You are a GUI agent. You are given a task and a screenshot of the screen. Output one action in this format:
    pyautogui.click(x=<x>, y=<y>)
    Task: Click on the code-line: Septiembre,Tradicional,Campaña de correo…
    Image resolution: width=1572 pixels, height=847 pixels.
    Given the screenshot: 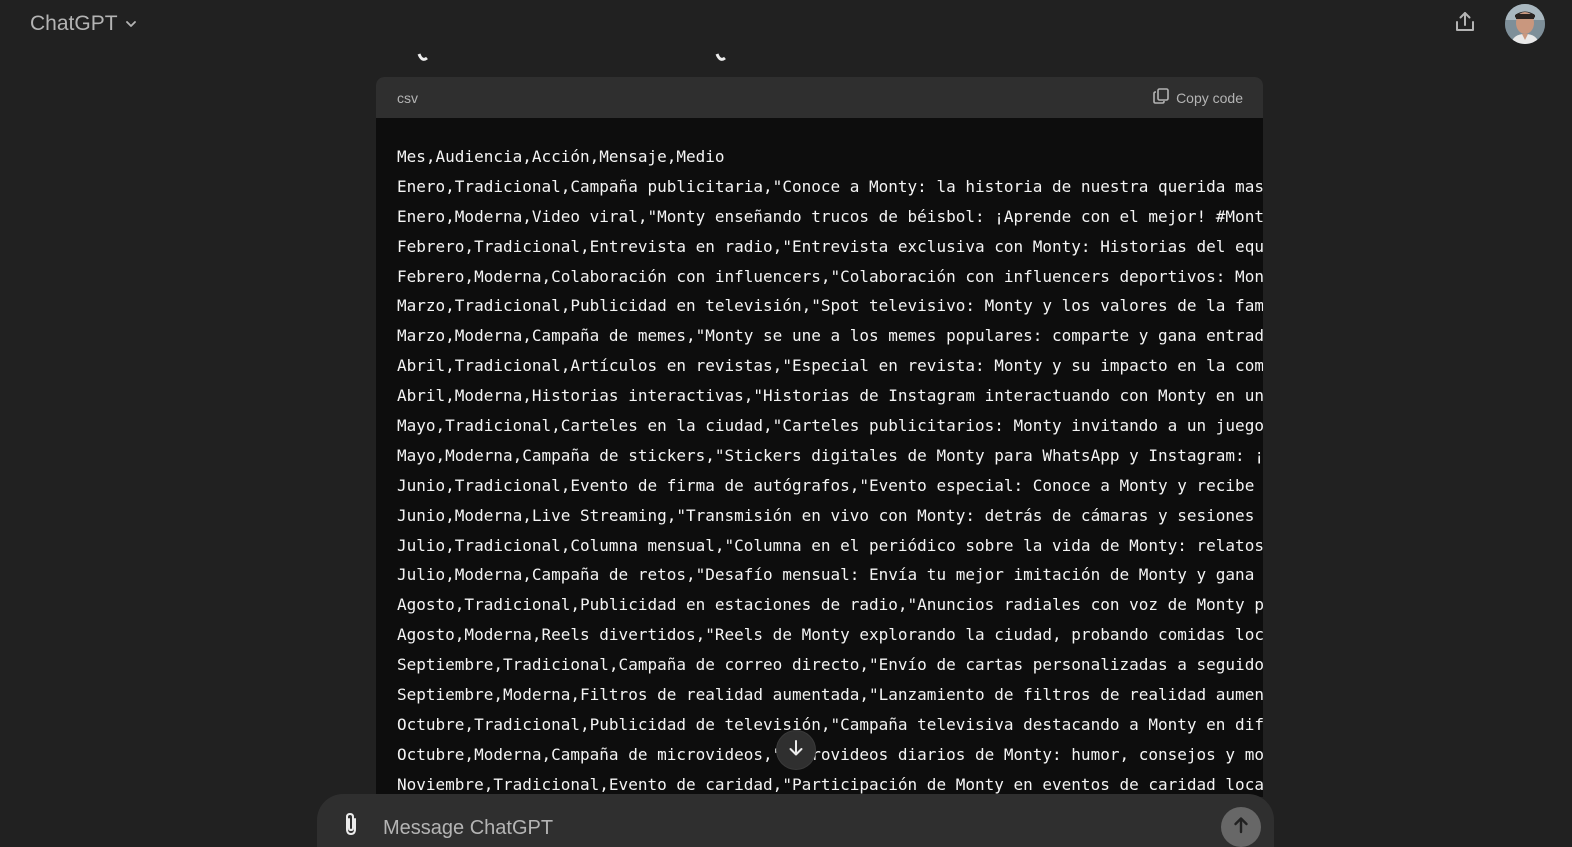 What is the action you would take?
    pyautogui.click(x=830, y=665)
    